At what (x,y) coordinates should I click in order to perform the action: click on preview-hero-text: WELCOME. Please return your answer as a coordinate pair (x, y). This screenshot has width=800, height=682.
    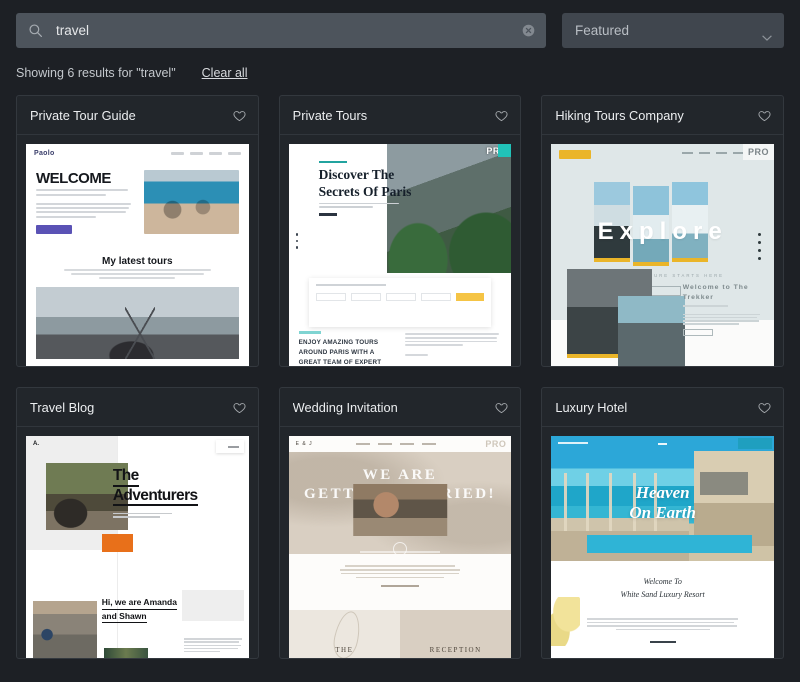
    Looking at the image, I should click on (86, 202).